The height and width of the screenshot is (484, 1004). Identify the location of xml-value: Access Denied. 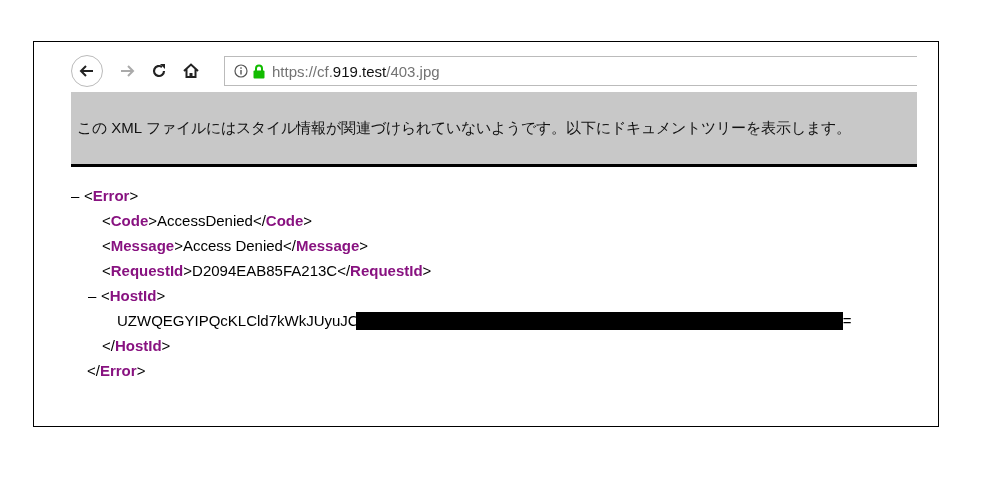
(232, 245).